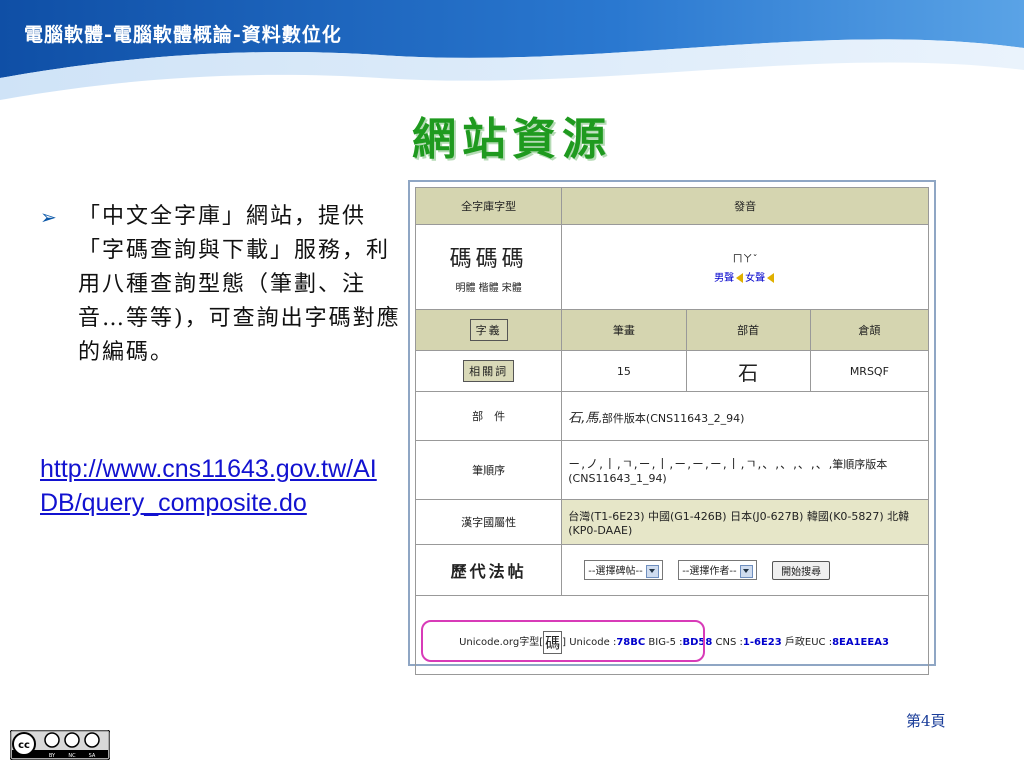  Describe the element at coordinates (745, 206) in the screenshot. I see `pron-col-header: 發音` at that location.